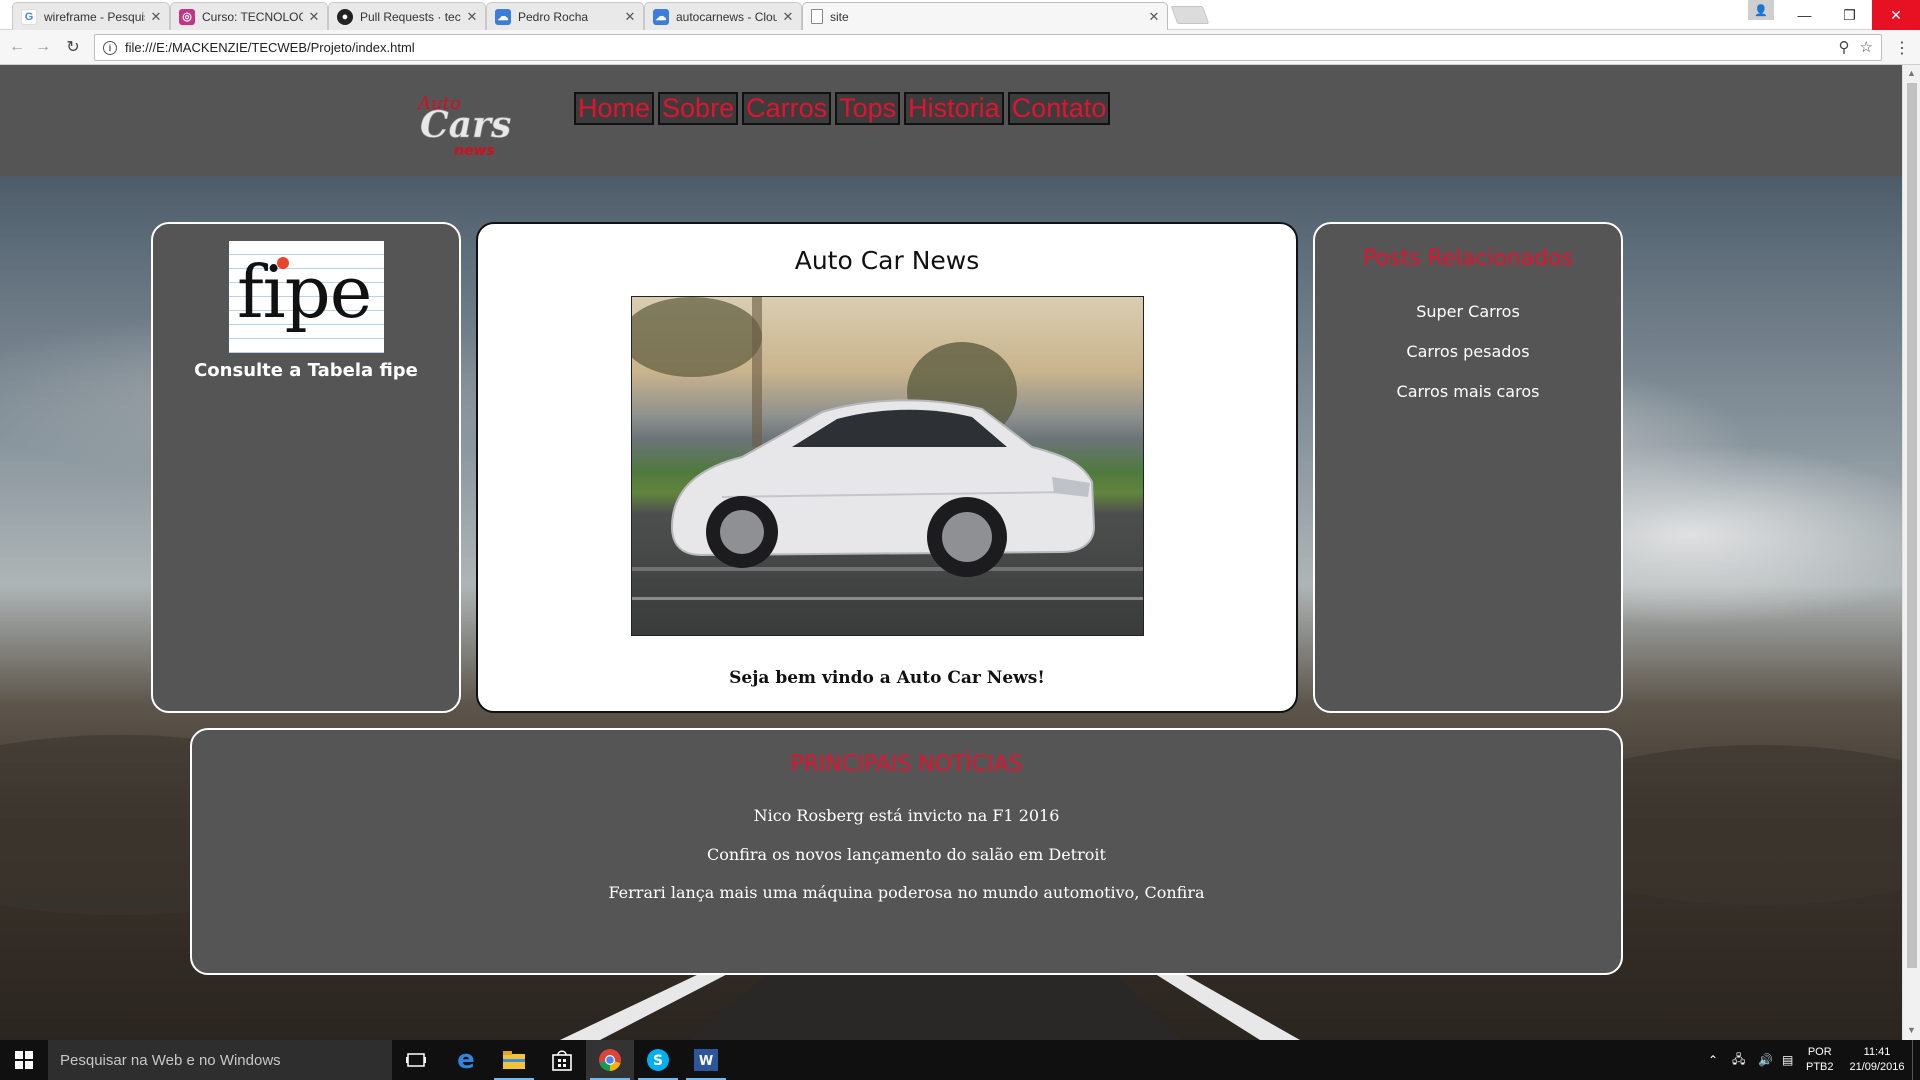  Describe the element at coordinates (562, 1060) in the screenshot. I see `store-icon` at that location.